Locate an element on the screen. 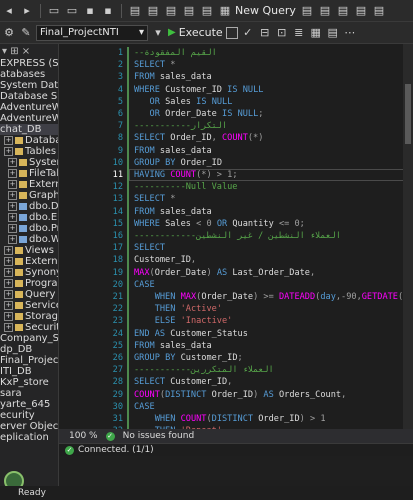 The image size is (413, 500). execute-button: ▶ Execute is located at coordinates (195, 32).